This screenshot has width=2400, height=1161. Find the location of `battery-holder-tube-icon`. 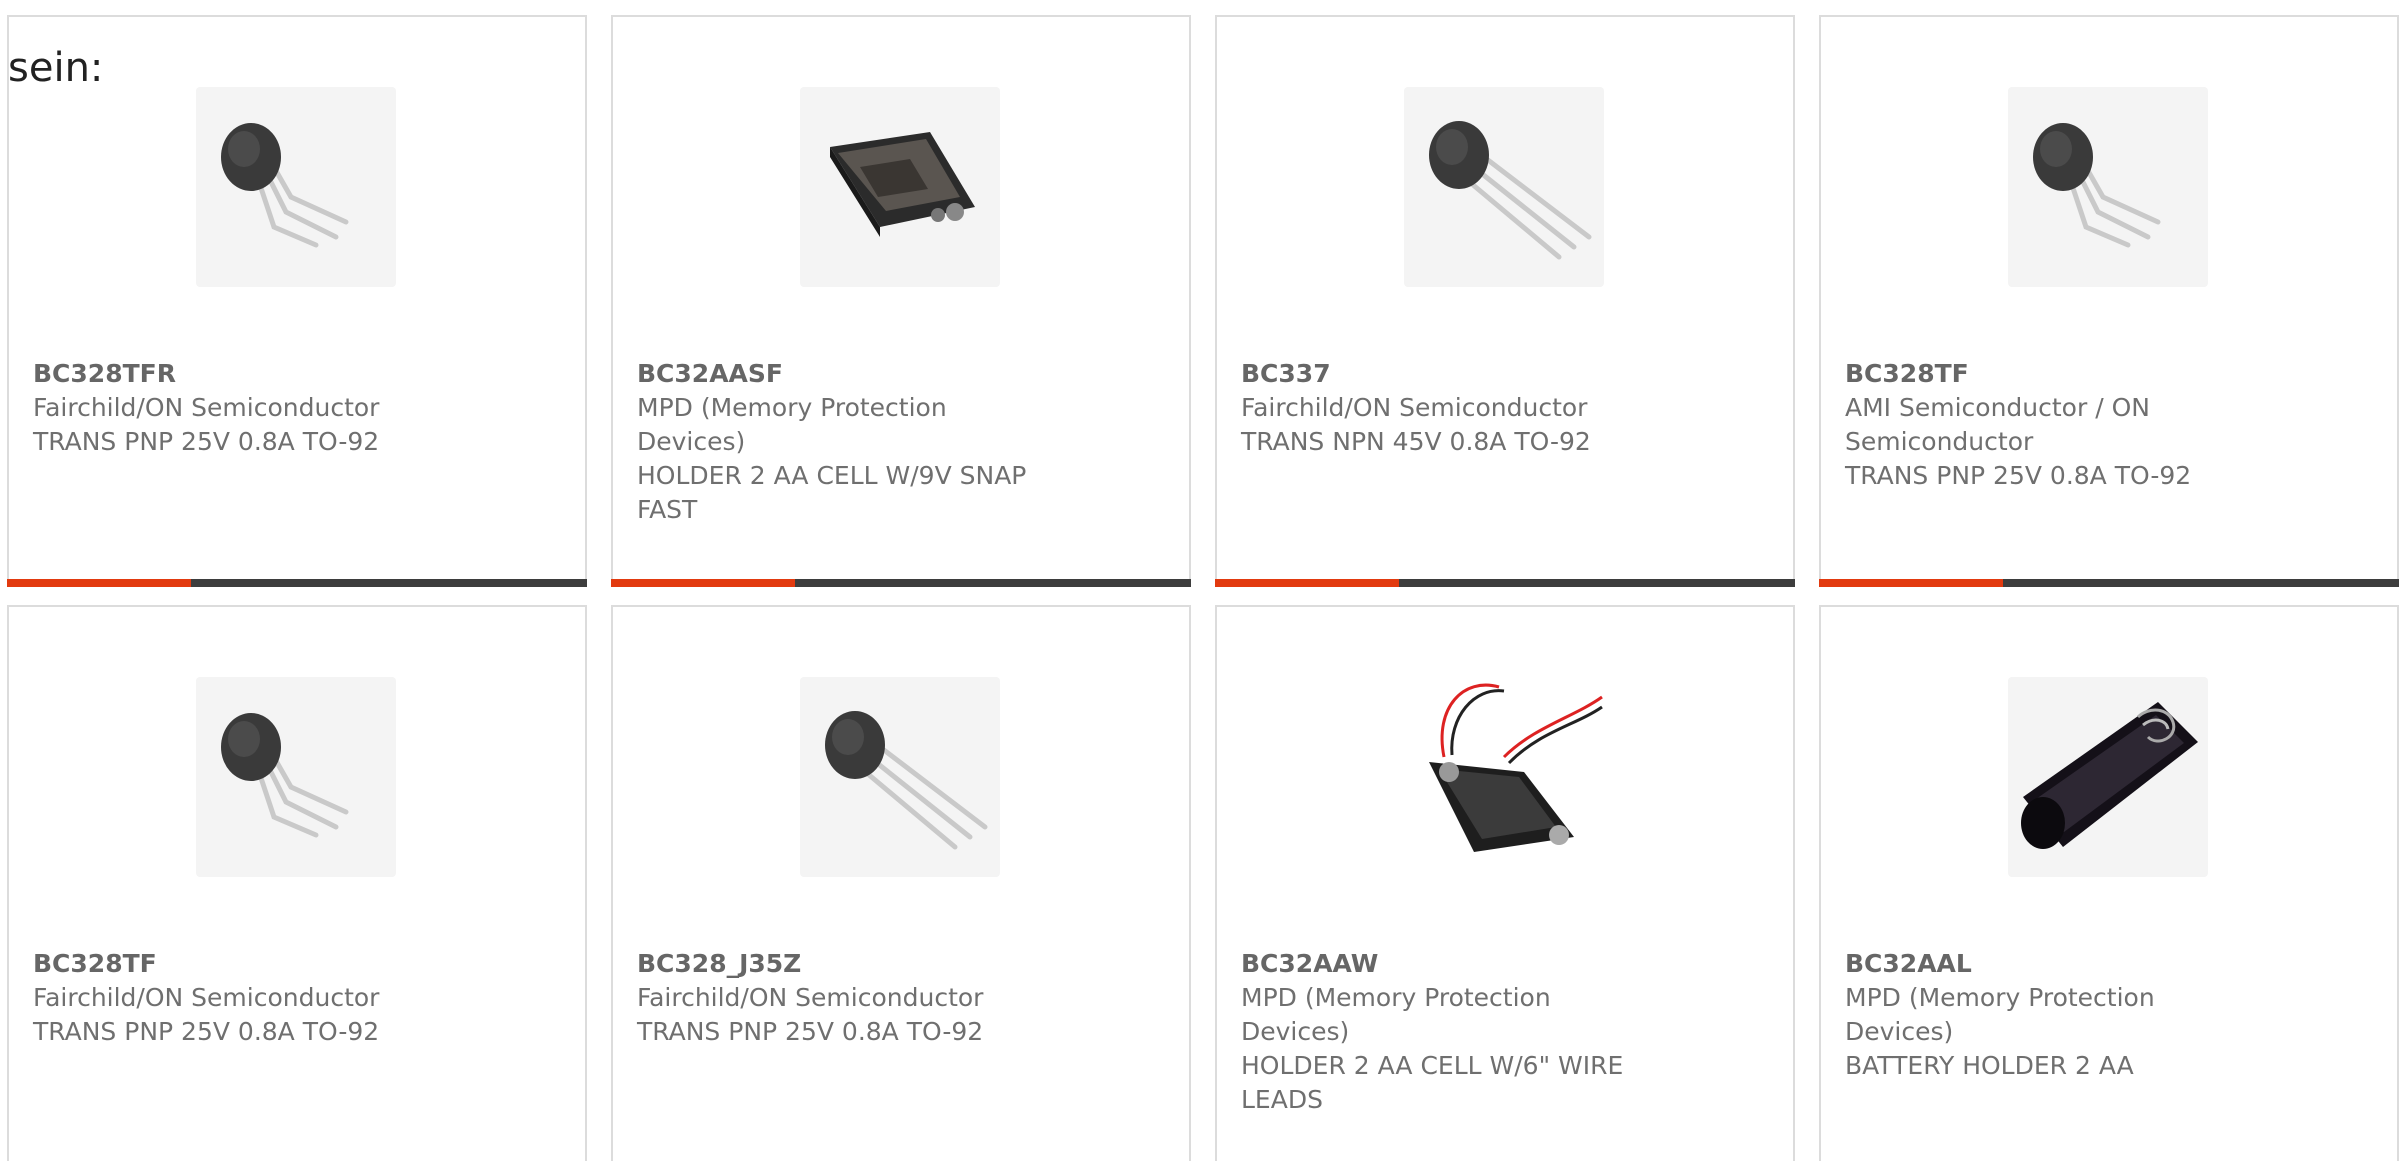

battery-holder-tube-icon is located at coordinates (2109, 775).